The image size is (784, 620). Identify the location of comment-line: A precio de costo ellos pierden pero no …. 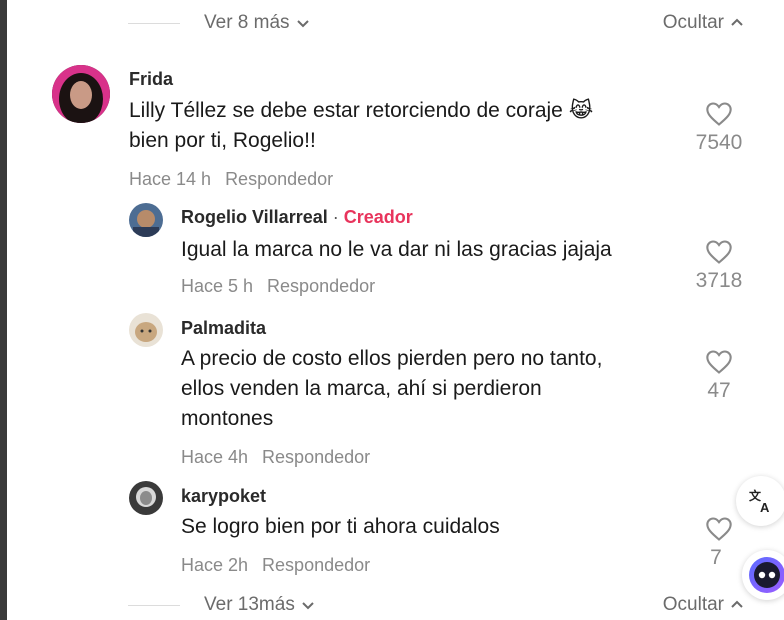
(392, 358).